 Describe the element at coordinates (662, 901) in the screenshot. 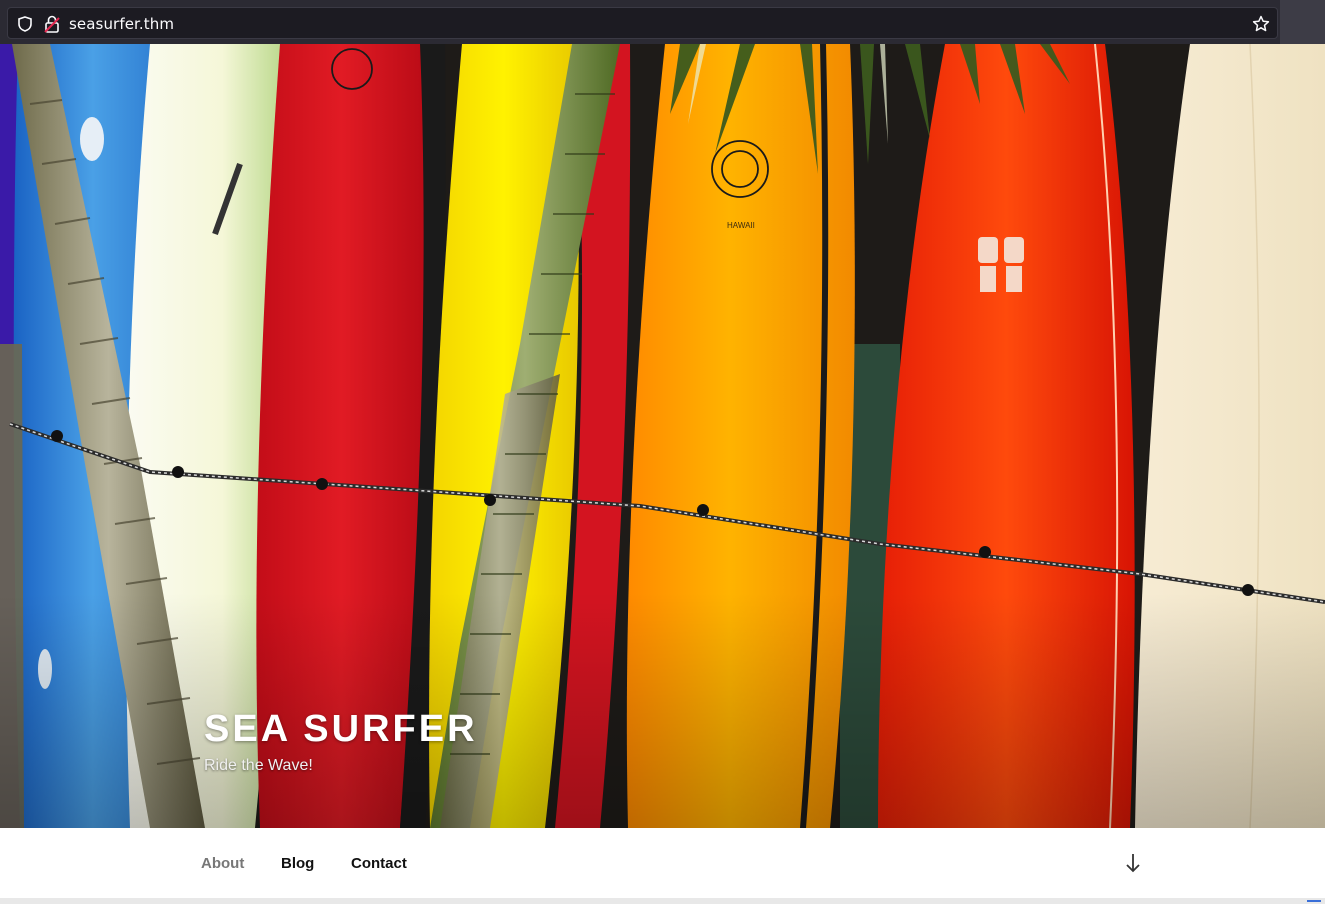

I see `page-bottom-edge` at that location.